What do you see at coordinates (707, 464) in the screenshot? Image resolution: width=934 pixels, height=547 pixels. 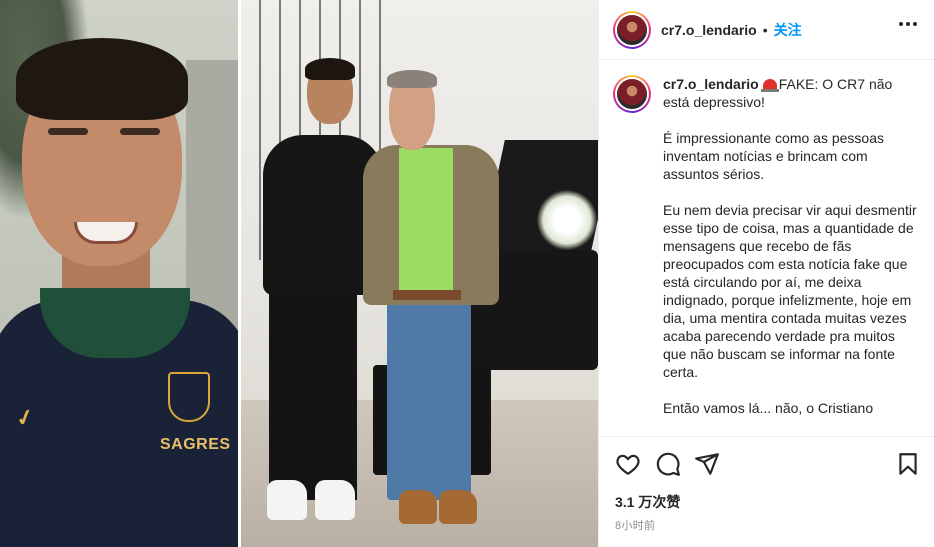 I see `share-icon` at bounding box center [707, 464].